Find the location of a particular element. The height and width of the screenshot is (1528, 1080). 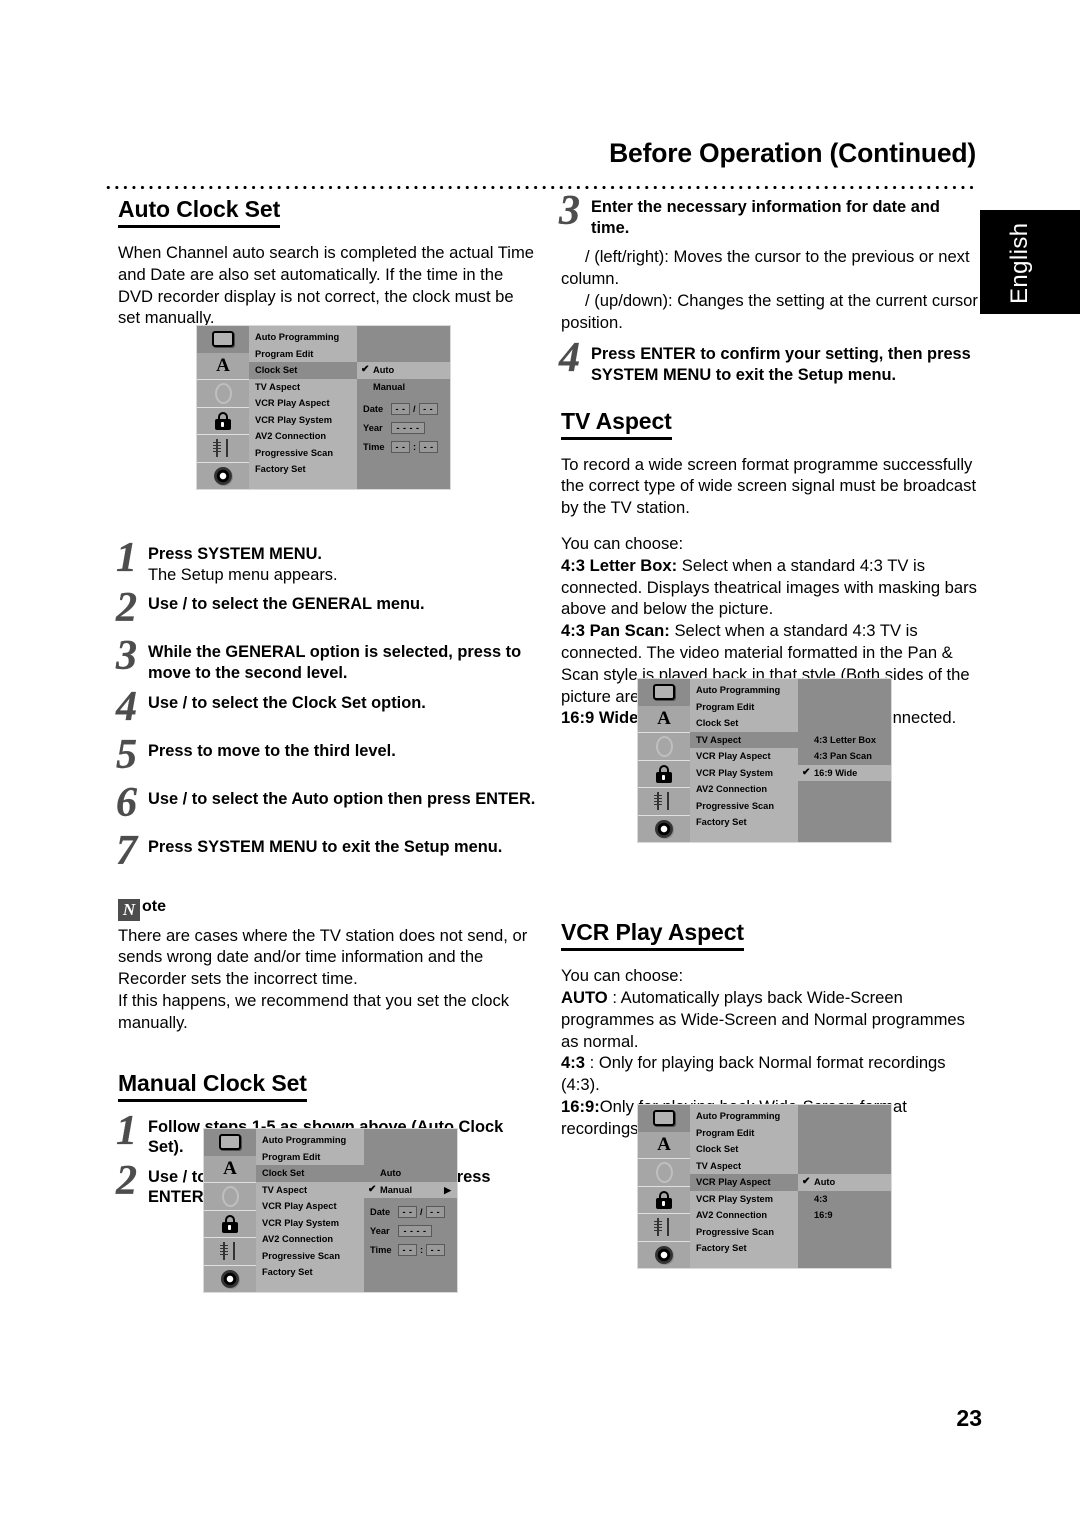

dotted-divider is located at coordinates (540, 187).